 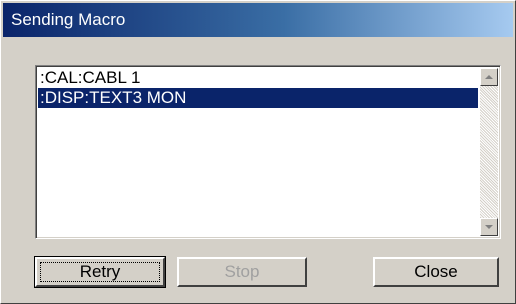 I want to click on close-button-label: Close, so click(x=436, y=271).